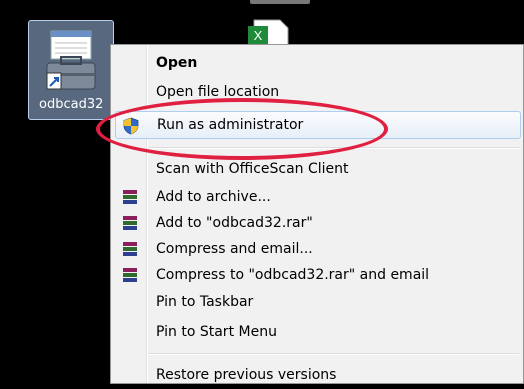 This screenshot has height=389, width=524. I want to click on menu-item-run-as-administrator: Run as administrator, so click(318, 125).